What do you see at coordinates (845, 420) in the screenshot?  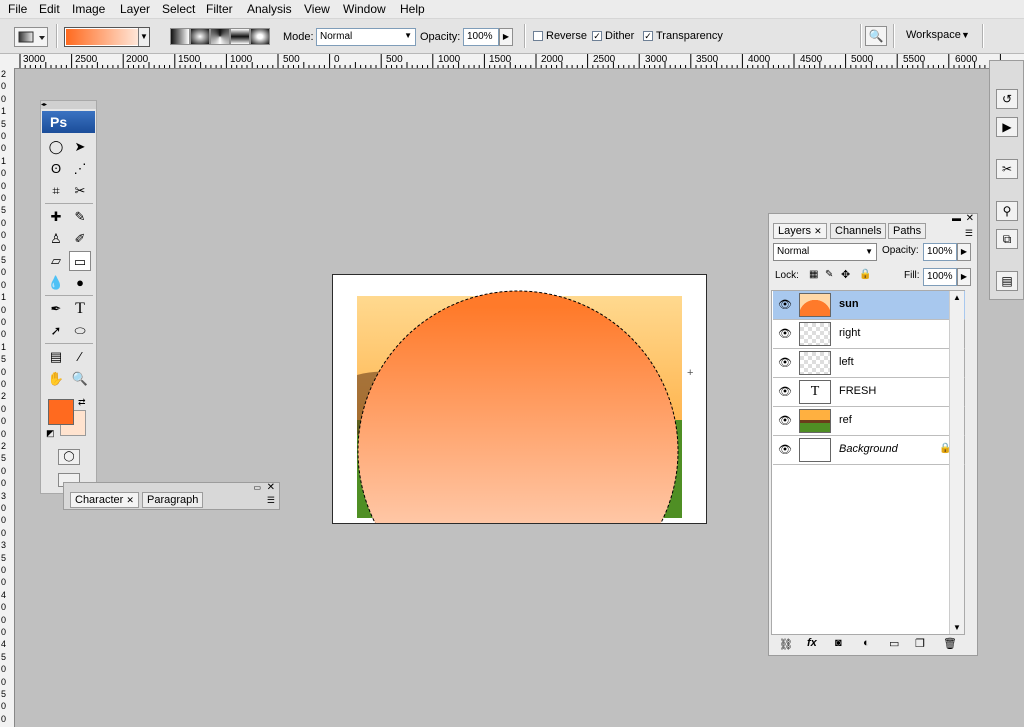 I see `layer-name: ref` at bounding box center [845, 420].